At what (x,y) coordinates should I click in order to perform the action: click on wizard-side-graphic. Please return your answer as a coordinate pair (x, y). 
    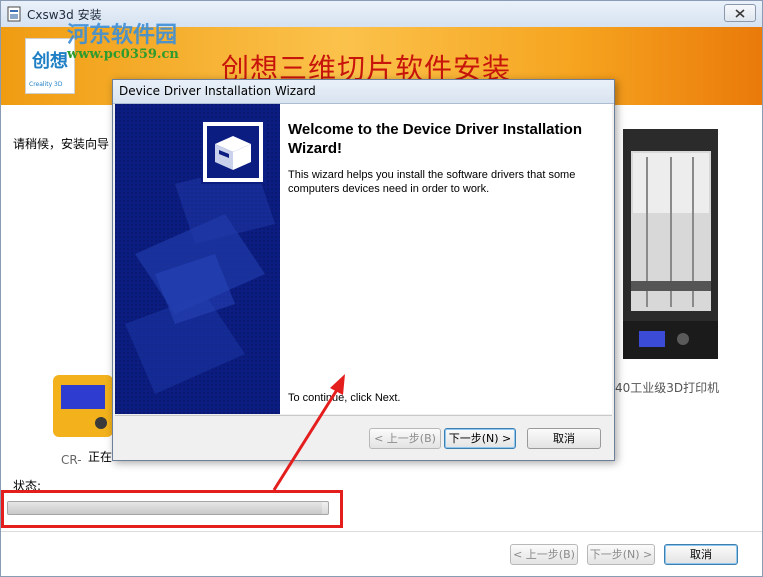
    Looking at the image, I should click on (197, 259).